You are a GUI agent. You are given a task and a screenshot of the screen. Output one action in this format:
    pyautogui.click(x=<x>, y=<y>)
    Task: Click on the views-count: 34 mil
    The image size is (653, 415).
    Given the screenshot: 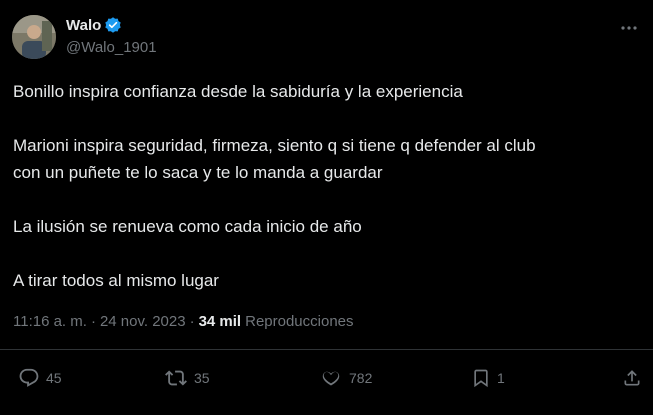 What is the action you would take?
    pyautogui.click(x=220, y=321)
    